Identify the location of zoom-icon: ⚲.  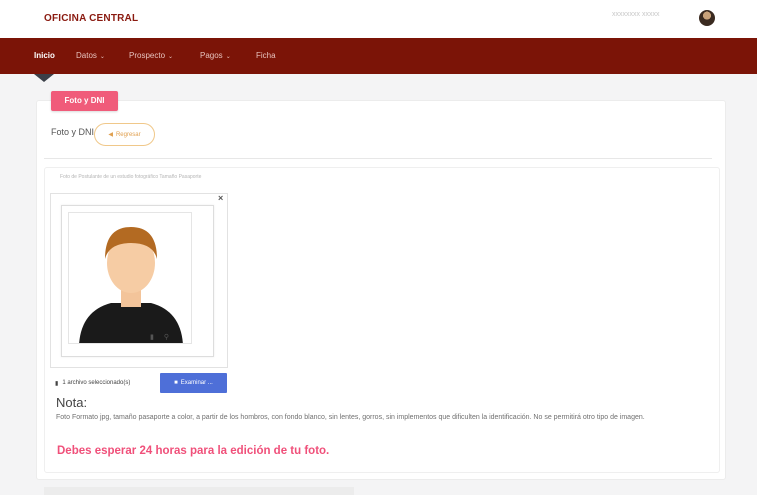
(166, 337).